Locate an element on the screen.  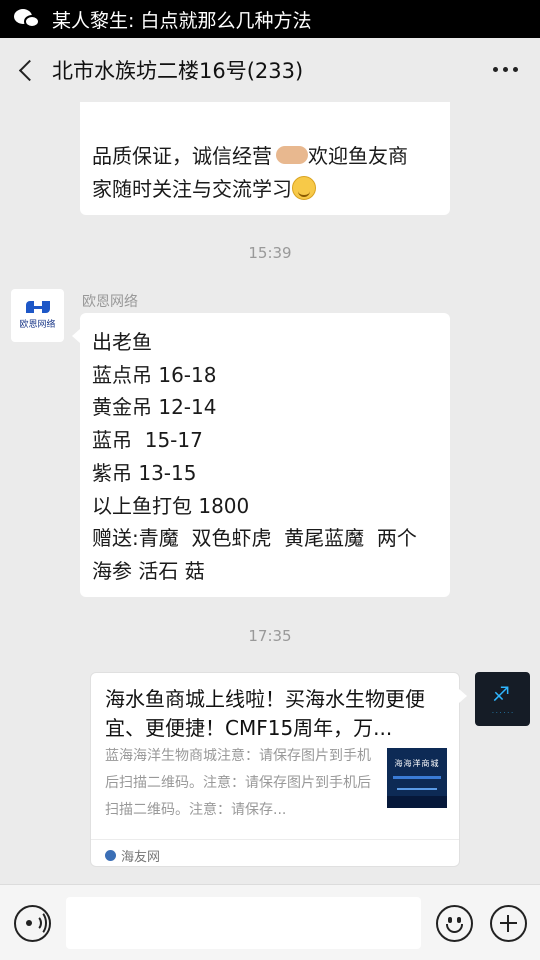
chat-header: 北市水族坊二楼16号(233) is located at coordinates (270, 70).